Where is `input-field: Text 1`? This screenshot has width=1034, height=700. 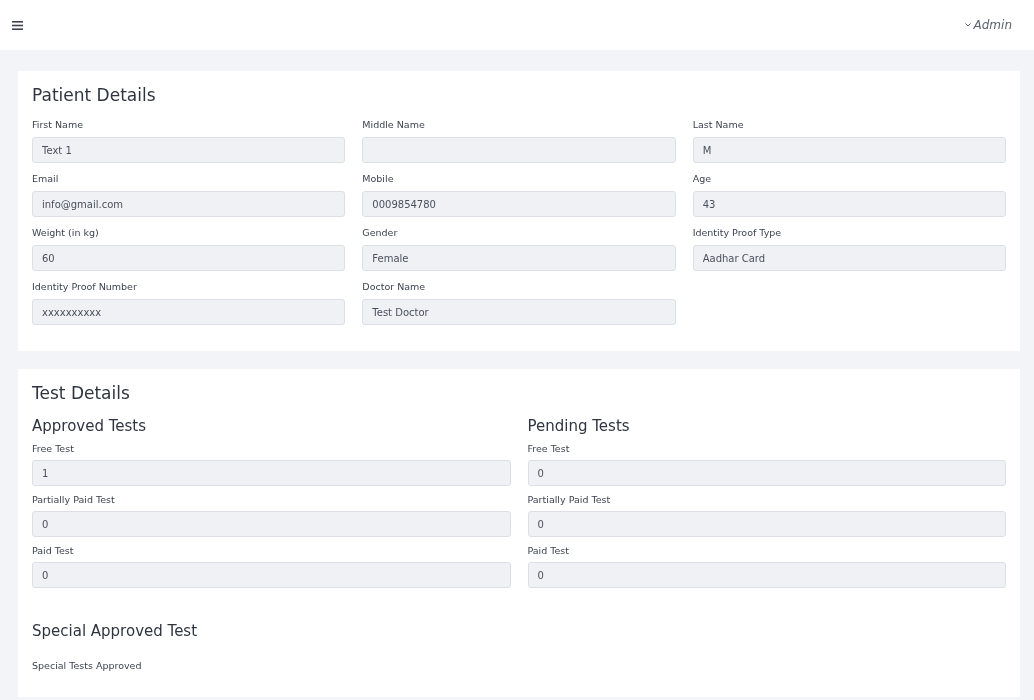 input-field: Text 1 is located at coordinates (189, 150).